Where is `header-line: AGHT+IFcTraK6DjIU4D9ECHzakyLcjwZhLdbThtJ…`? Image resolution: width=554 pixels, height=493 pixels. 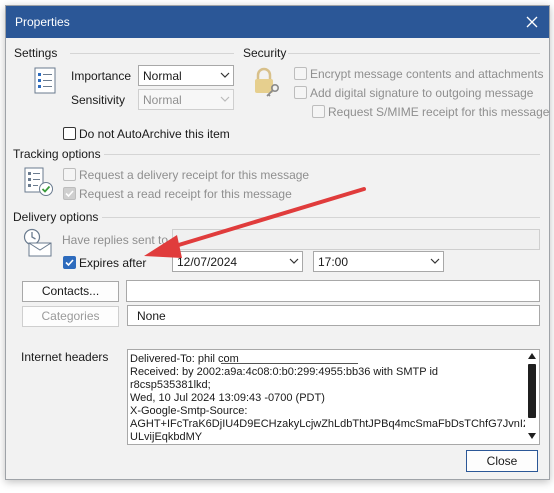 header-line: AGHT+IFcTraK6DjIU4D9ECHzakyLcjwZhLdbThtJ… is located at coordinates (330, 424).